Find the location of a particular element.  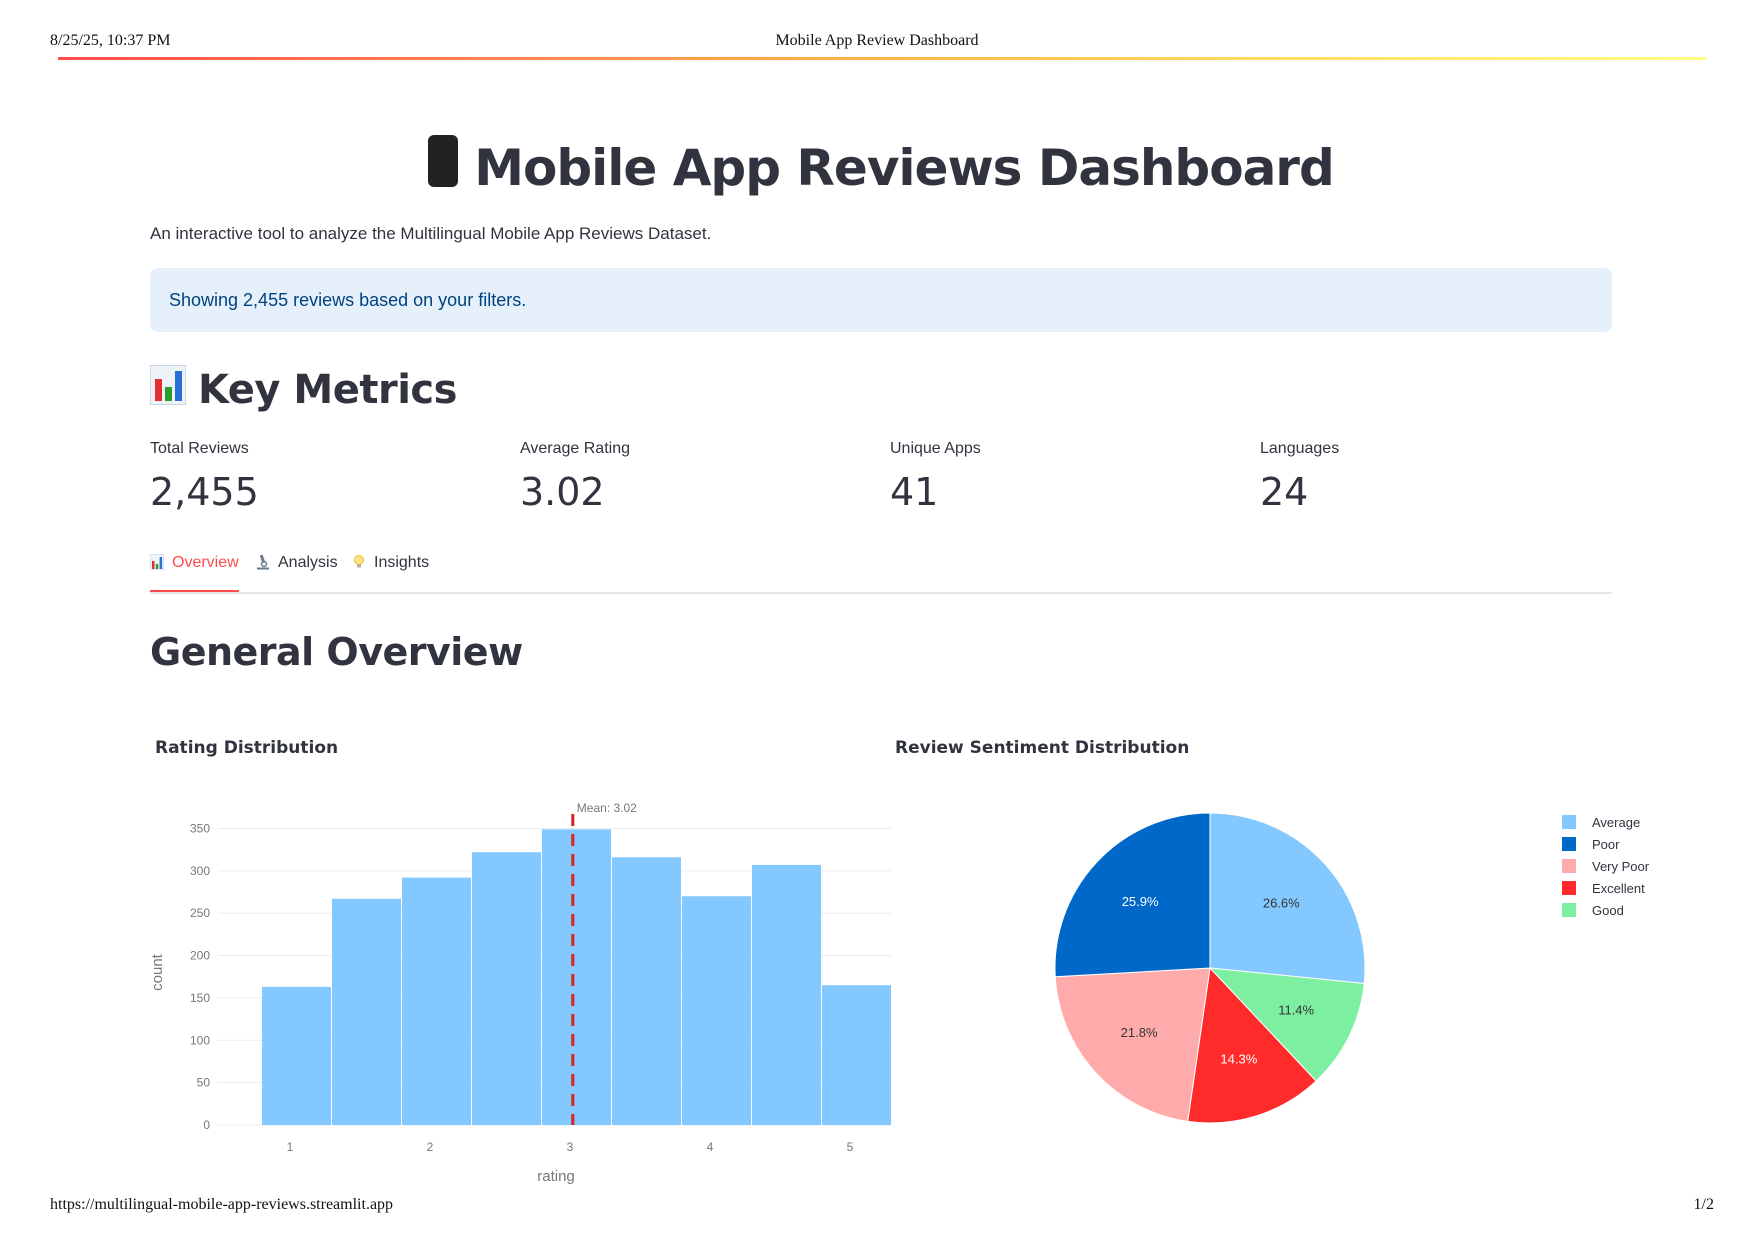

y-tick-label: 100 is located at coordinates (200, 1040).